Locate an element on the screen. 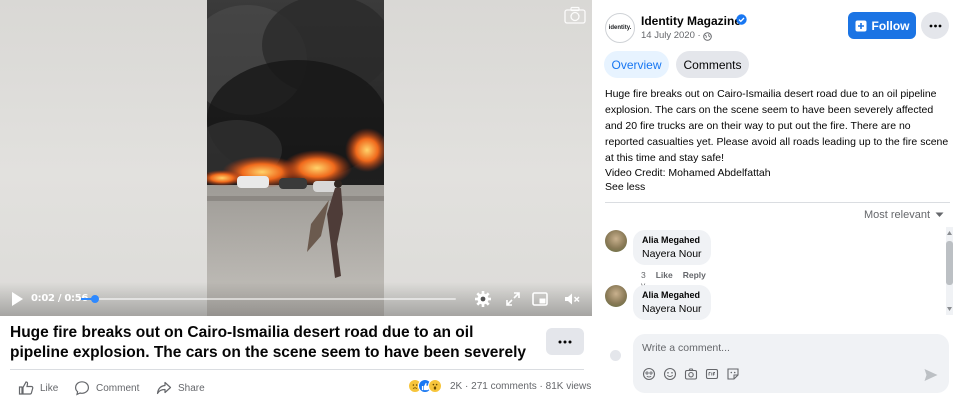 This screenshot has height=405, width=958. comment-sort-dropdown: Most relevant is located at coordinates (904, 215).